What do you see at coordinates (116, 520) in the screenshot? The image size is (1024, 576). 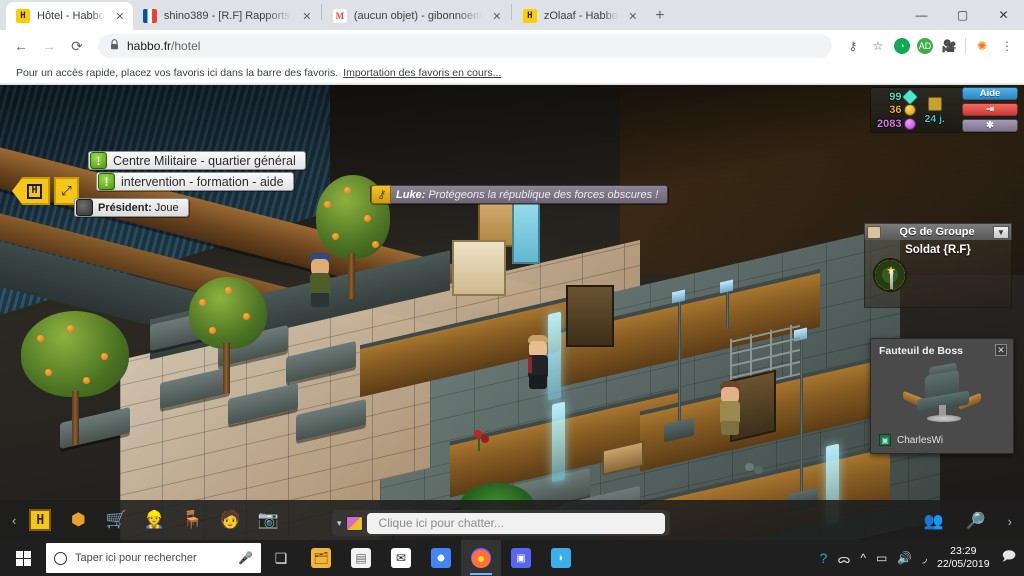 I see `catalogue-icon: 🛒` at bounding box center [116, 520].